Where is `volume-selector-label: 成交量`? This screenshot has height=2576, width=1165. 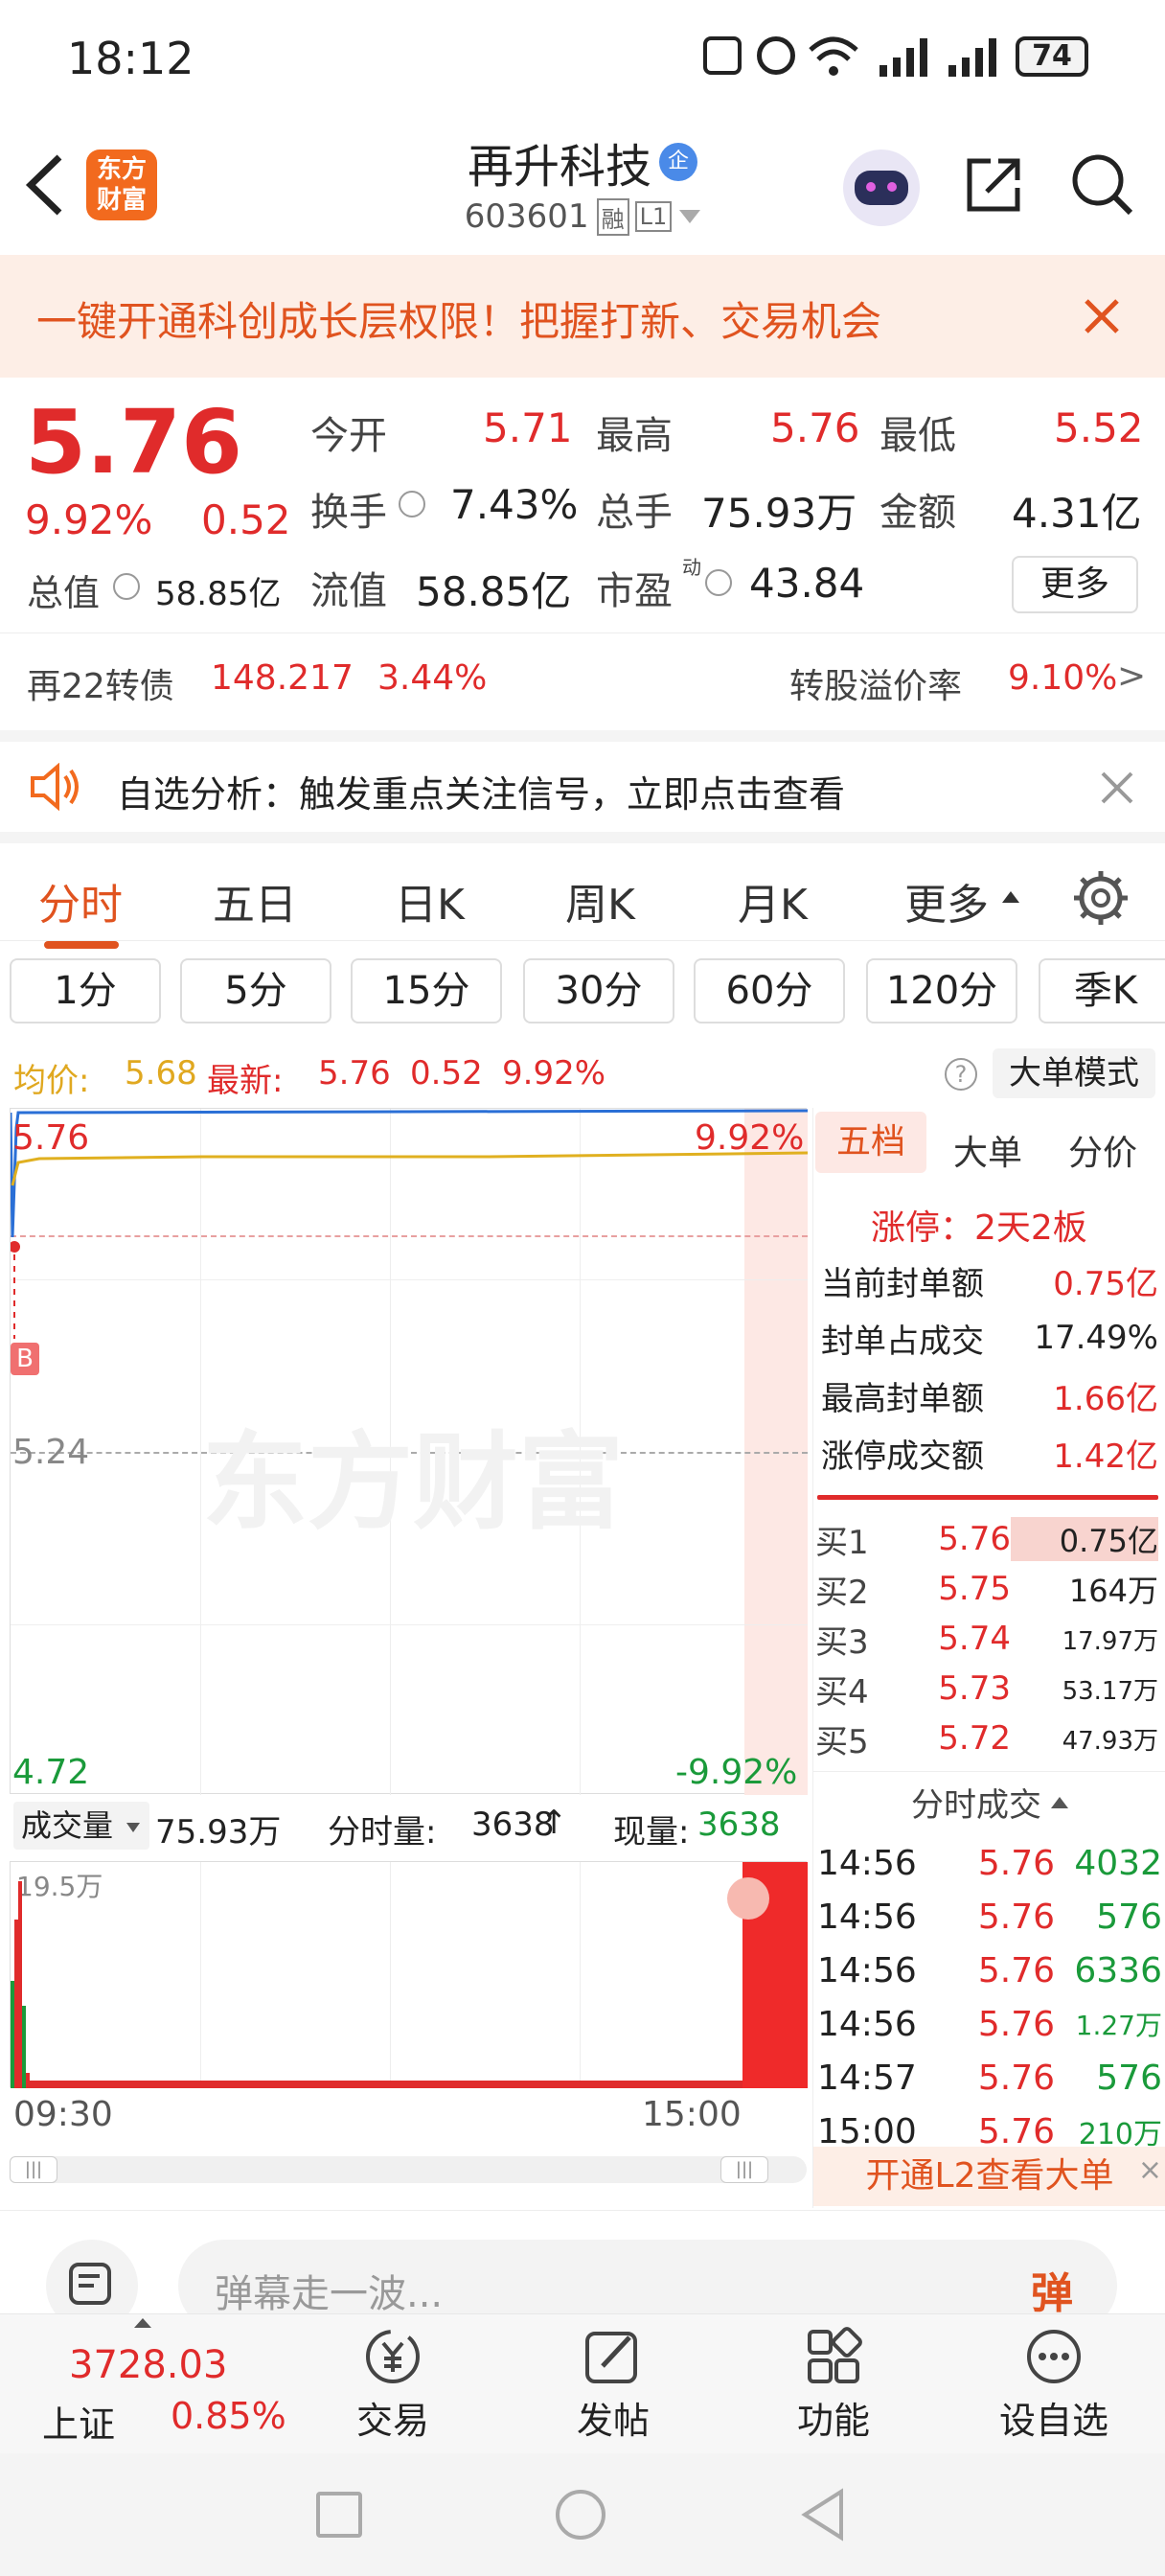 volume-selector-label: 成交量 is located at coordinates (68, 1825).